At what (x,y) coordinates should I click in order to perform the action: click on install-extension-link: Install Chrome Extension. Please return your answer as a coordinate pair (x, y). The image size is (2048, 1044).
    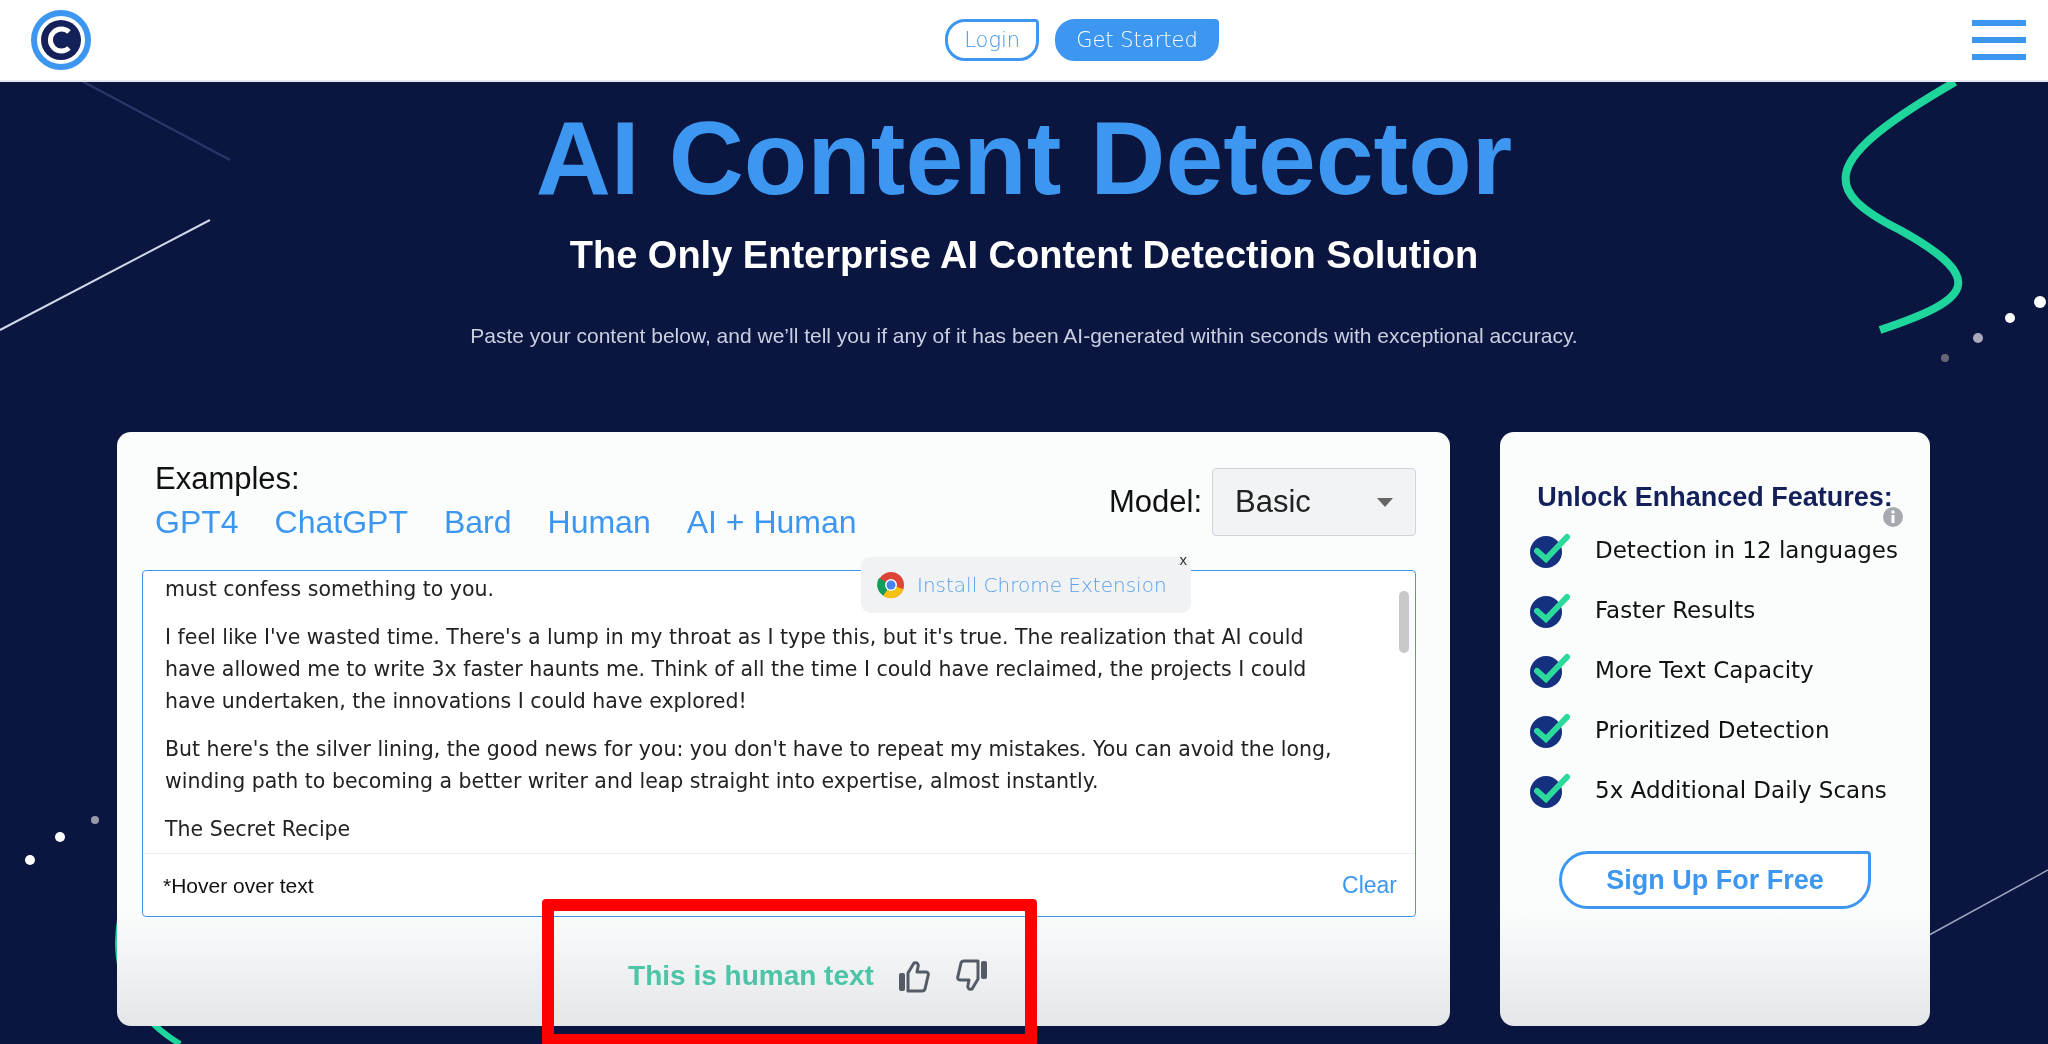
    Looking at the image, I should click on (1042, 585).